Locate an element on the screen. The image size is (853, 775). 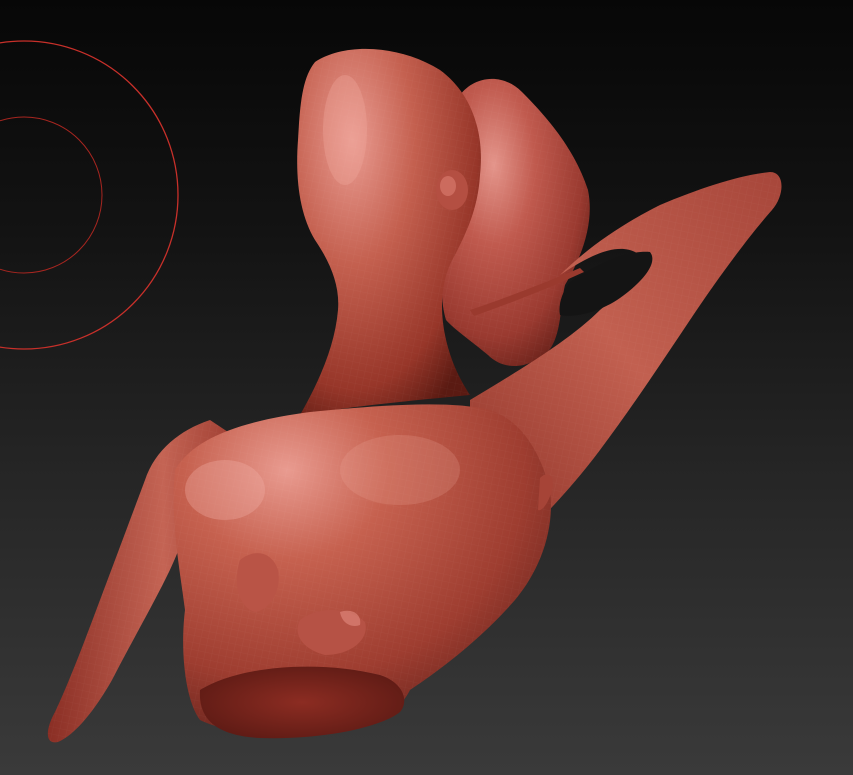
brush-radius-cursor-icon is located at coordinates (89, 195).